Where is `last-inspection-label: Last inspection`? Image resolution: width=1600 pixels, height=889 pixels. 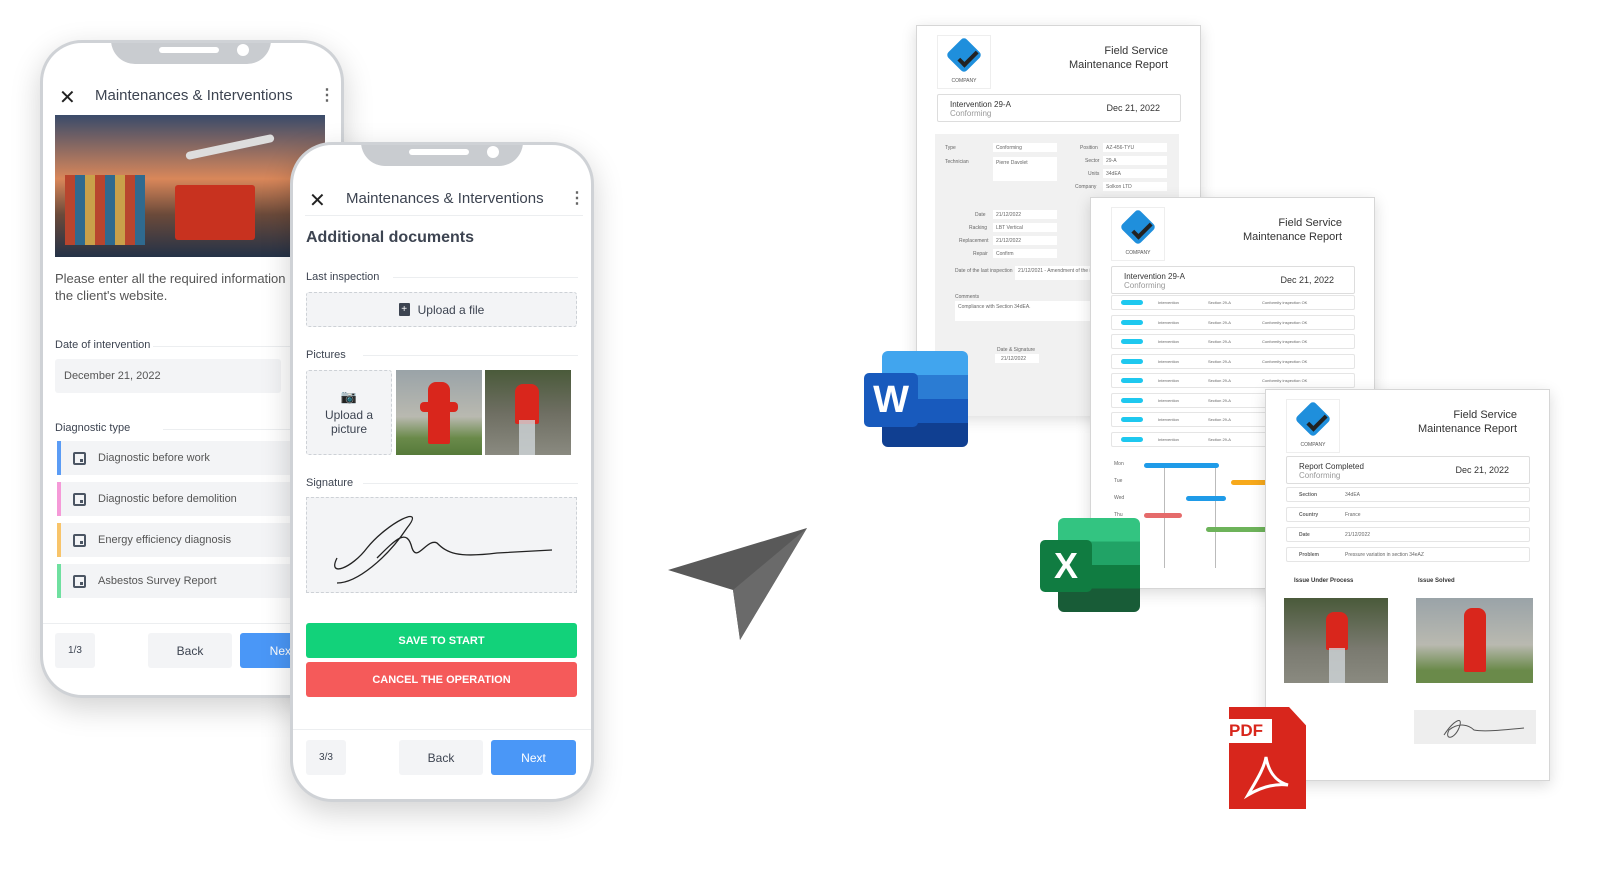 last-inspection-label: Last inspection is located at coordinates (343, 277).